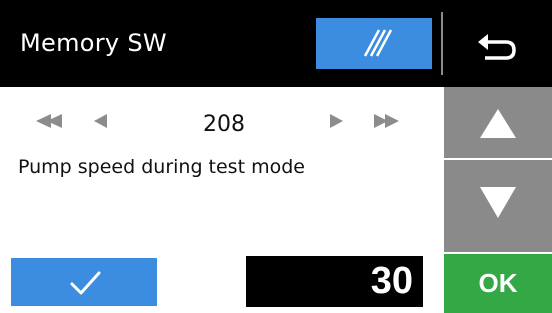 This screenshot has height=313, width=552. I want to click on mode-button, so click(374, 43).